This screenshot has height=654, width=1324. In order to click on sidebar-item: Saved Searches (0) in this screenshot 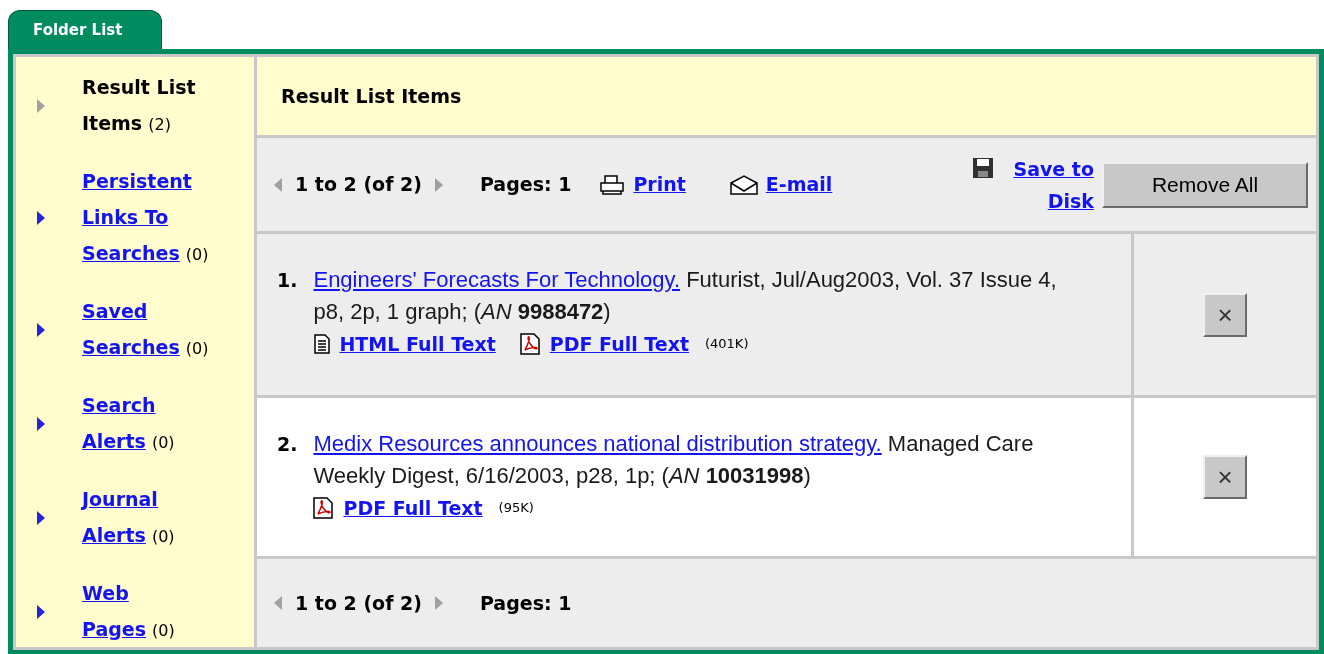, I will do `click(152, 330)`.